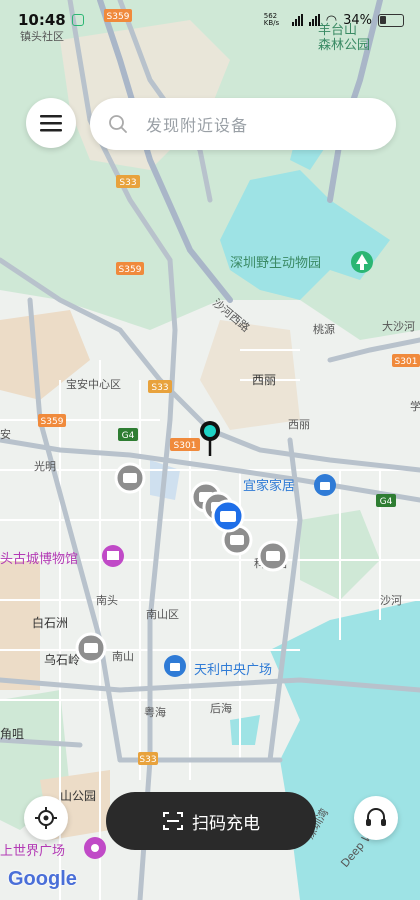  What do you see at coordinates (78, 796) in the screenshot?
I see `svg-text: 山公园` at bounding box center [78, 796].